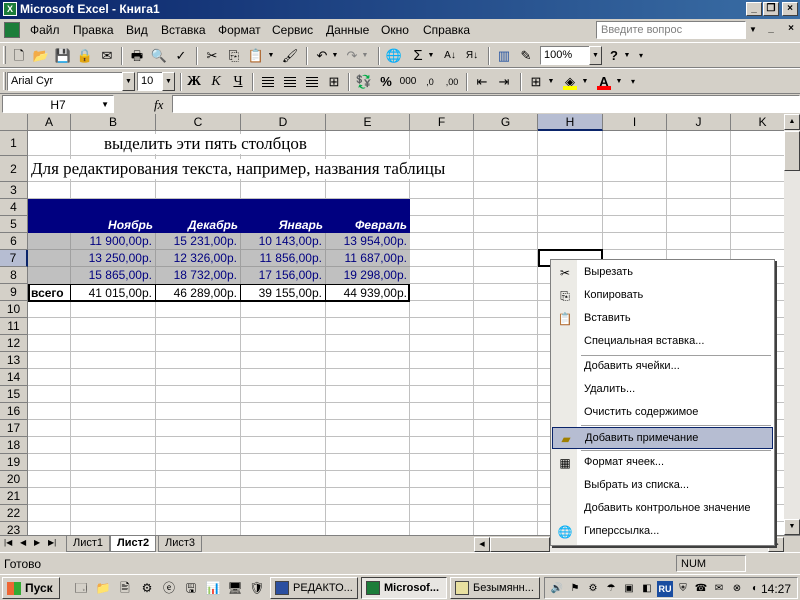 Image resolution: width=800 pixels, height=600 pixels. Describe the element at coordinates (256, 56) in the screenshot. I see `paste-icon: 📋` at that location.